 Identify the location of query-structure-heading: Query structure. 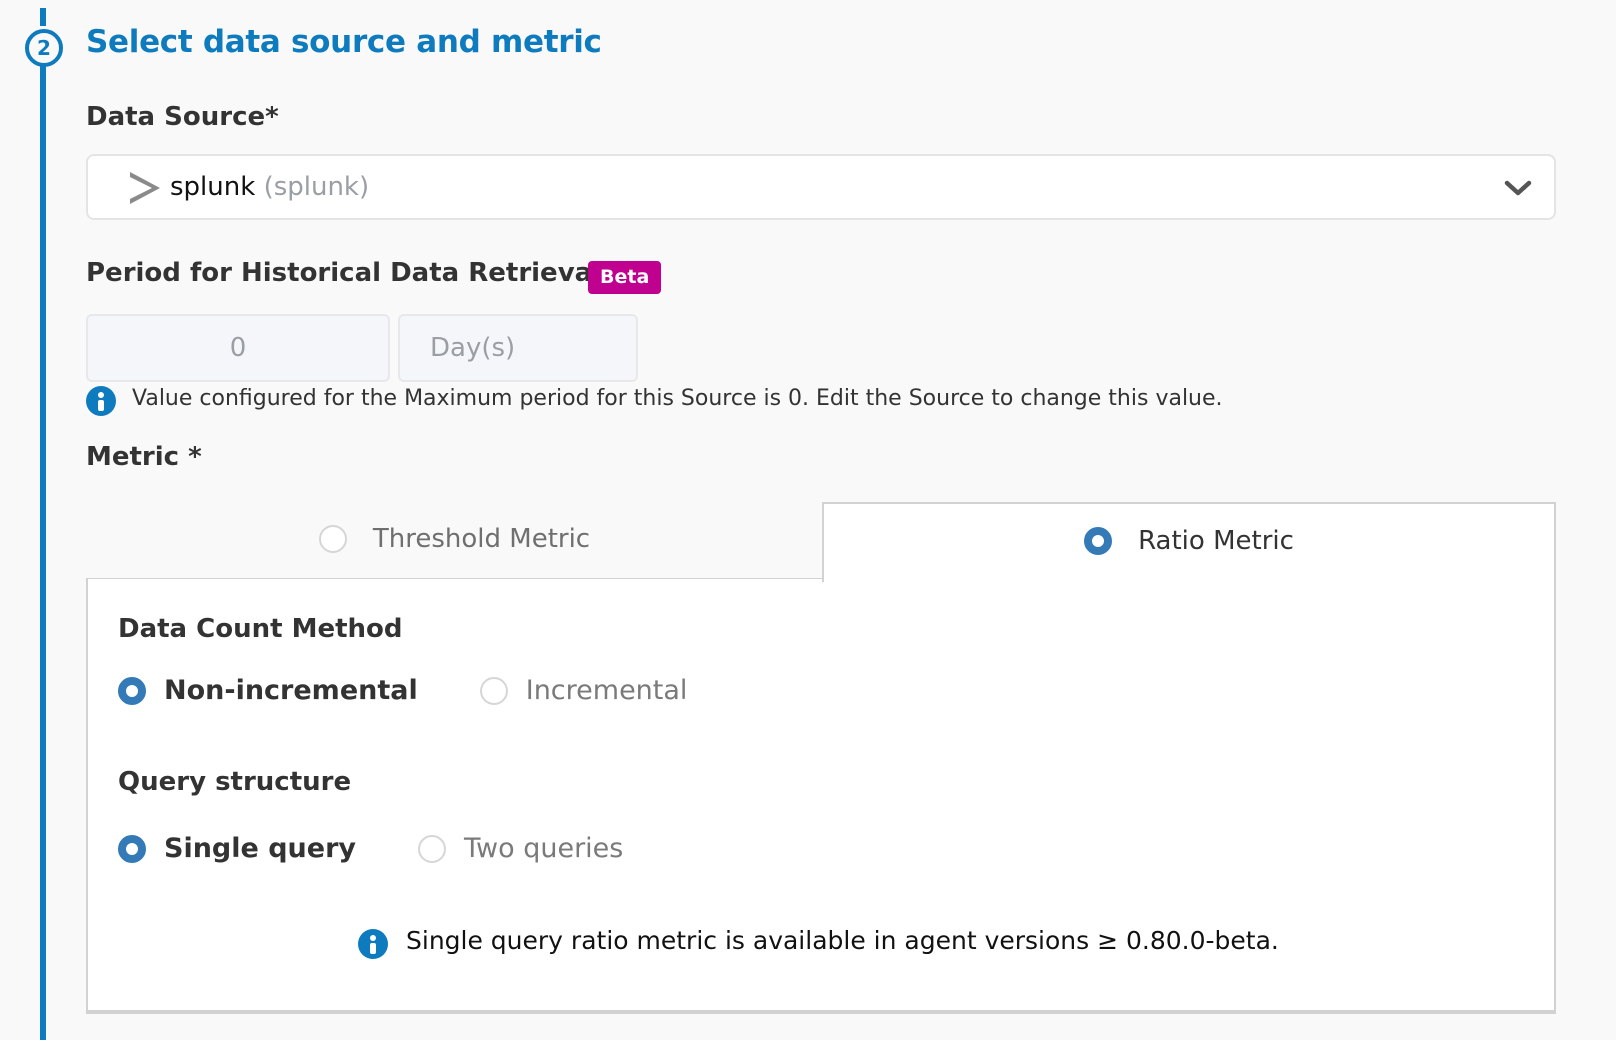
(235, 782).